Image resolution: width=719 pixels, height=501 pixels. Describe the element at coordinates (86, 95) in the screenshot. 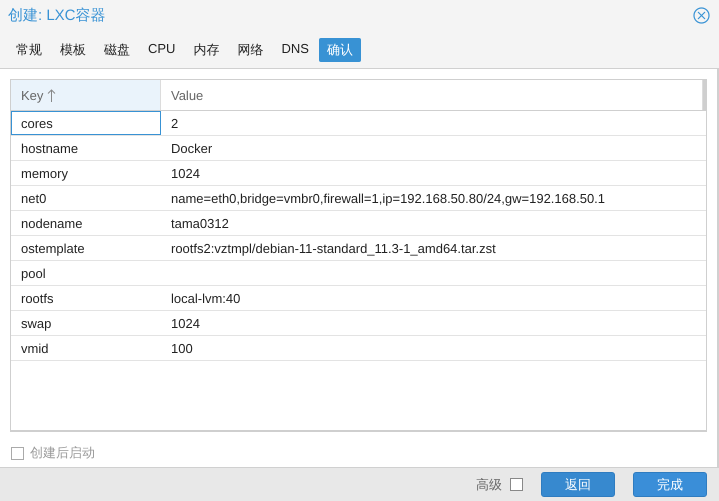

I see `column-header: Key` at that location.